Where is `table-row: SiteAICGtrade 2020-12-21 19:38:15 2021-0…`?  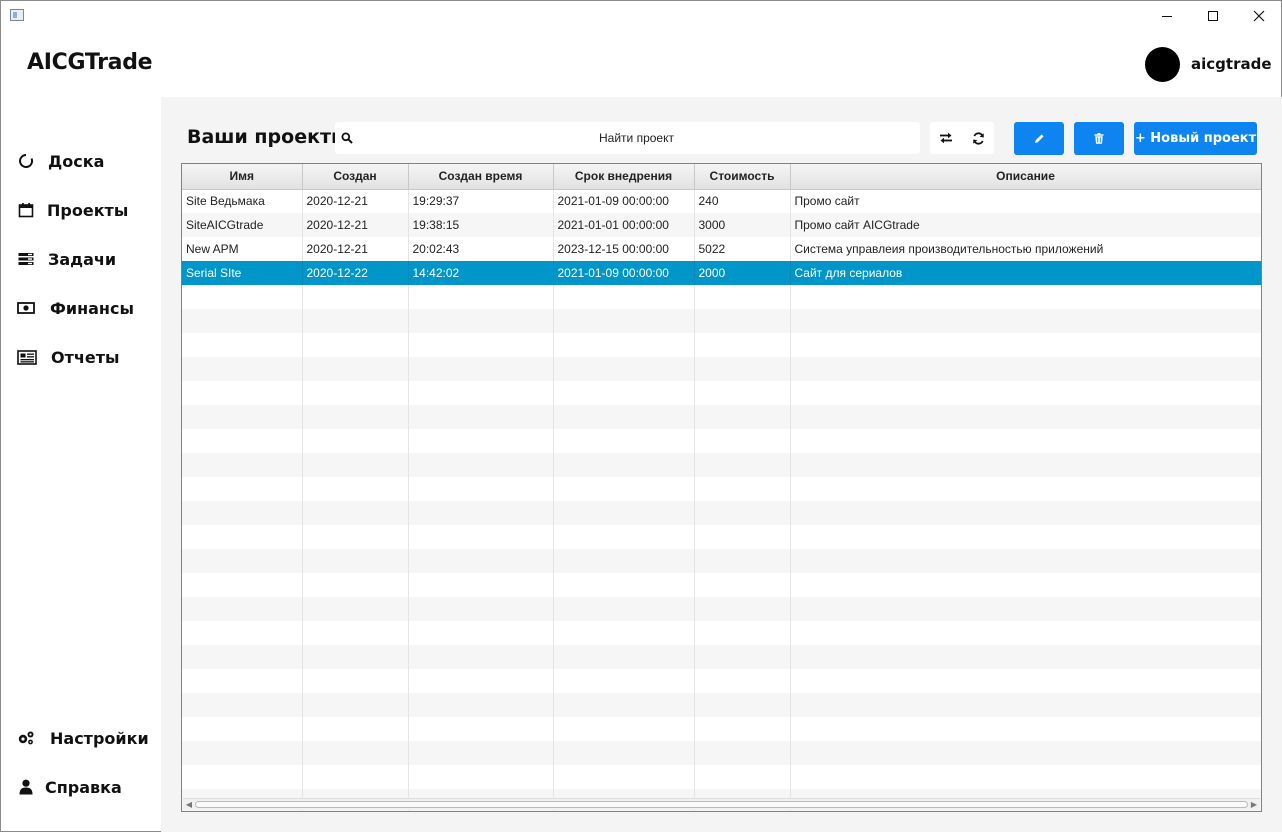 table-row: SiteAICGtrade 2020-12-21 19:38:15 2021-0… is located at coordinates (721, 225).